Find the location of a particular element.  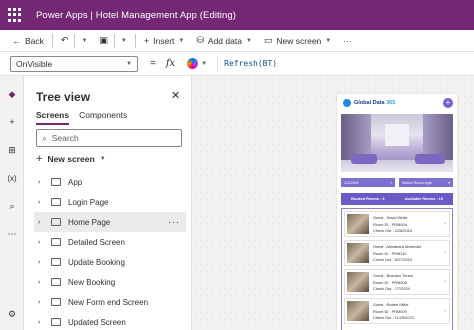

arrow-left-icon: ← is located at coordinates (16, 40).